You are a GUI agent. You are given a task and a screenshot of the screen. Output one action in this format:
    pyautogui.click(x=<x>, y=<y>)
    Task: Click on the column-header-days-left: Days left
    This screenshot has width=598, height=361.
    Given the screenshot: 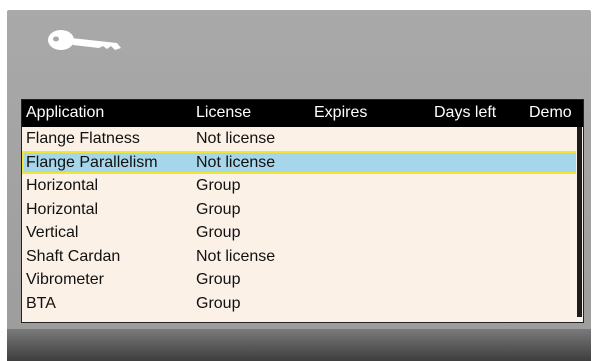 What is the action you would take?
    pyautogui.click(x=465, y=113)
    